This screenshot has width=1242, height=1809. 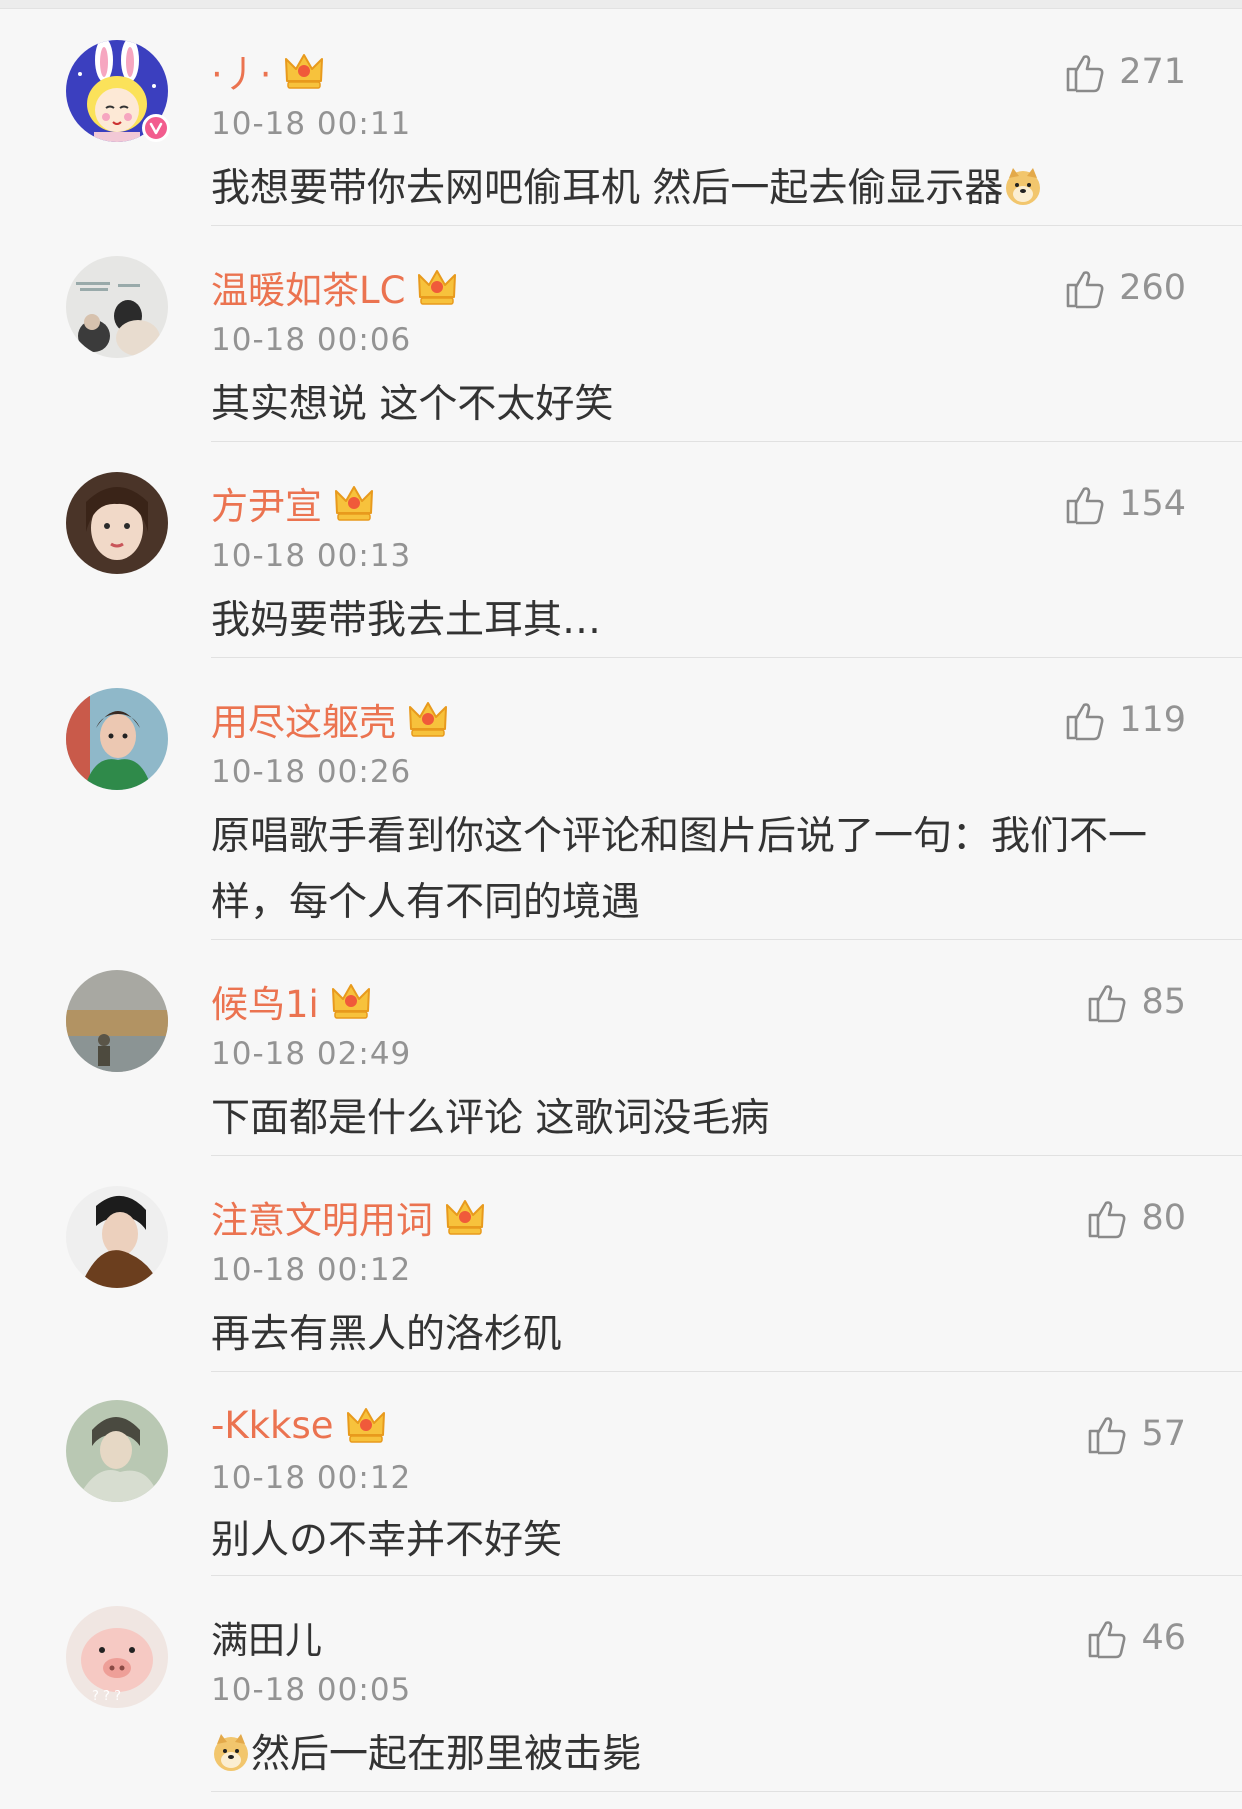 What do you see at coordinates (1163, 1434) in the screenshot?
I see `like-count: 57` at bounding box center [1163, 1434].